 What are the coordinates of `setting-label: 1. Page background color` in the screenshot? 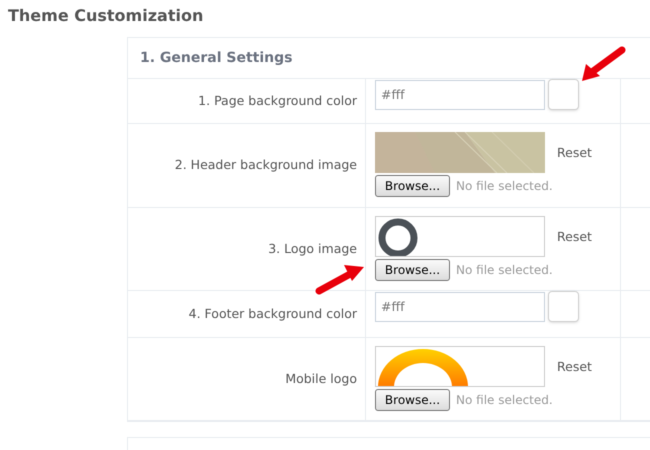 It's located at (277, 101).